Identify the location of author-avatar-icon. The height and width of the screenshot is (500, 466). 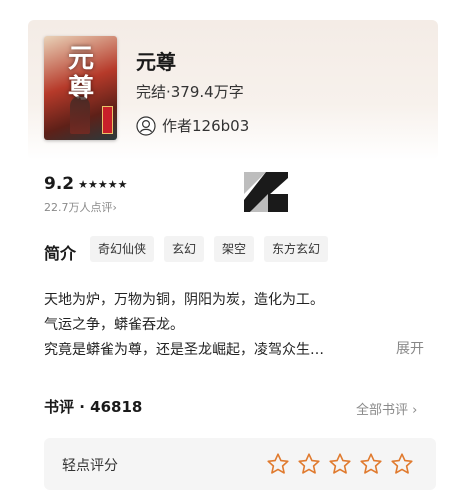
(146, 125).